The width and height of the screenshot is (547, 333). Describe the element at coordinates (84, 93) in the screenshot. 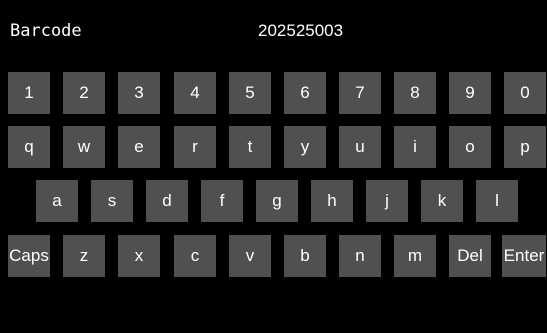

I see `key-2: 2` at that location.